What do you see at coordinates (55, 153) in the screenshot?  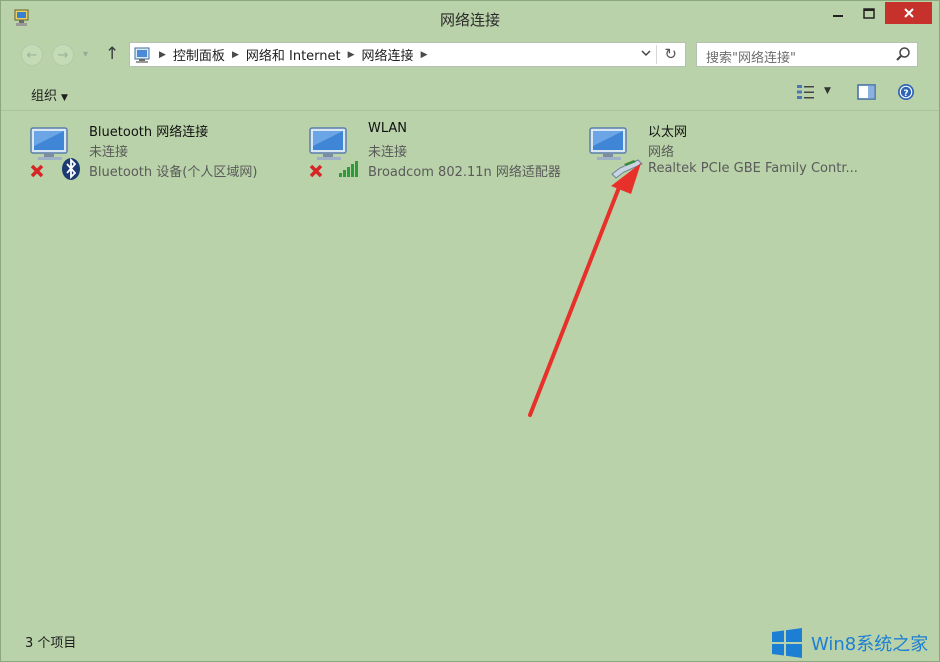 I see `bluetooth-adapter-icon` at bounding box center [55, 153].